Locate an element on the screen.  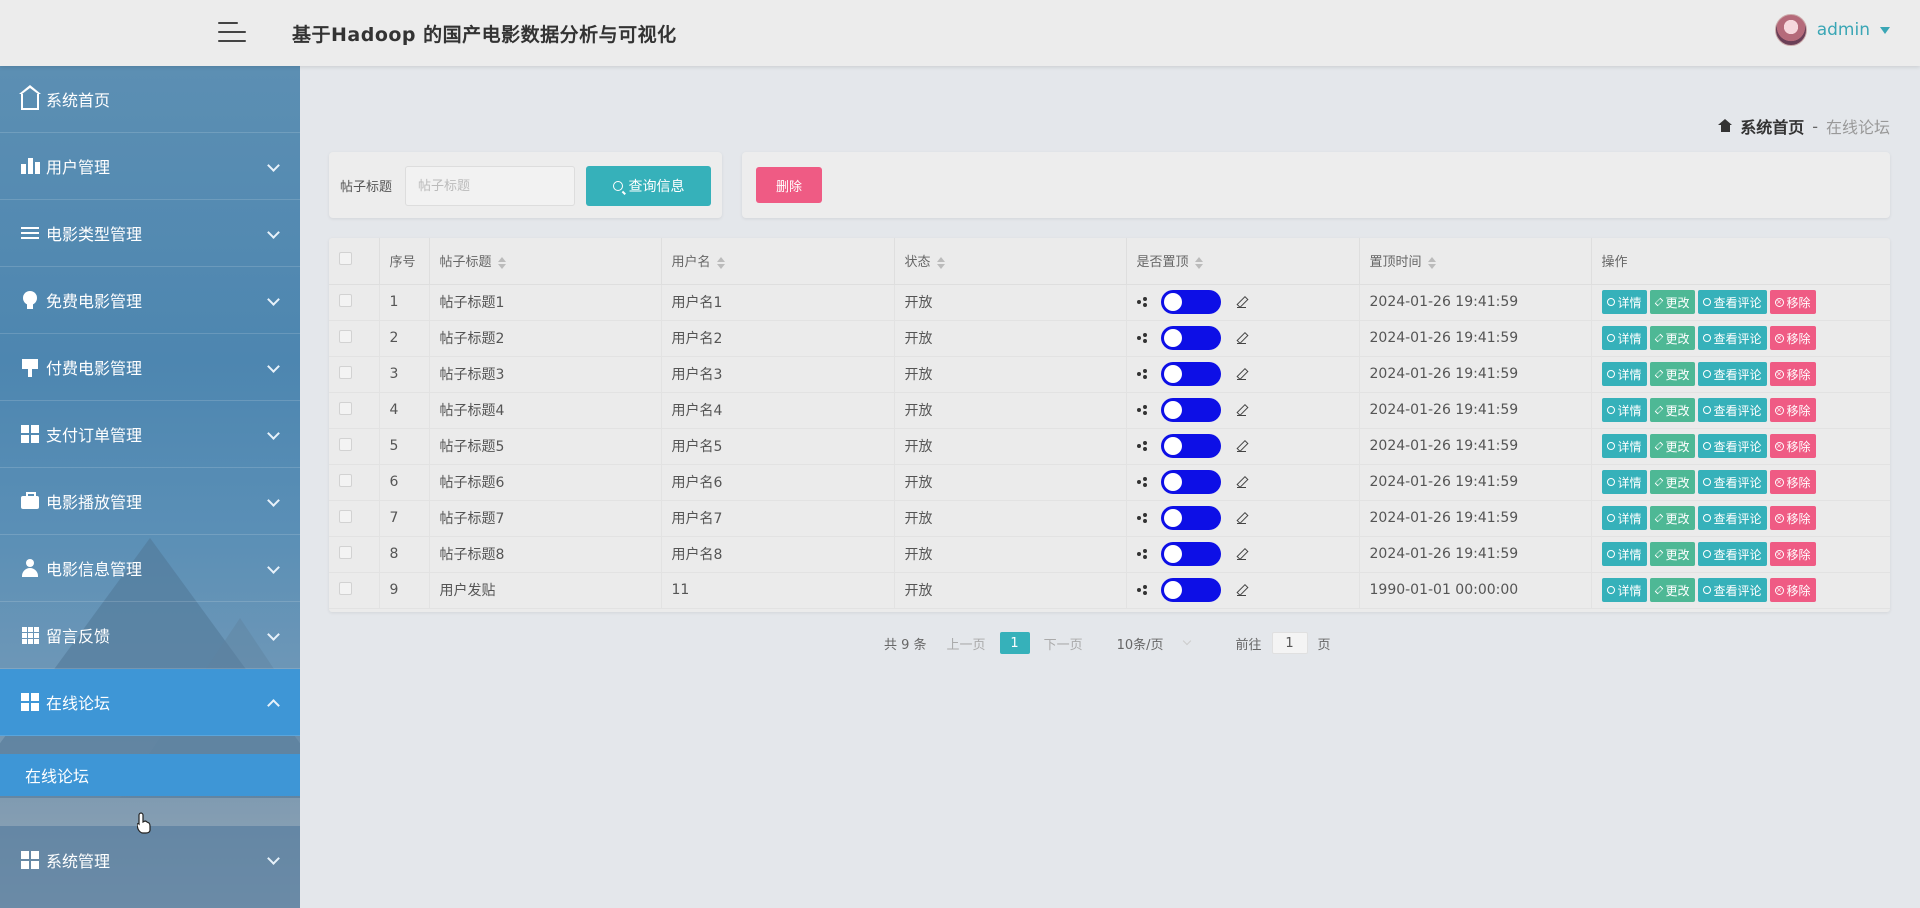
sidebar-item-forum: 在线论坛 is located at coordinates (150, 702).